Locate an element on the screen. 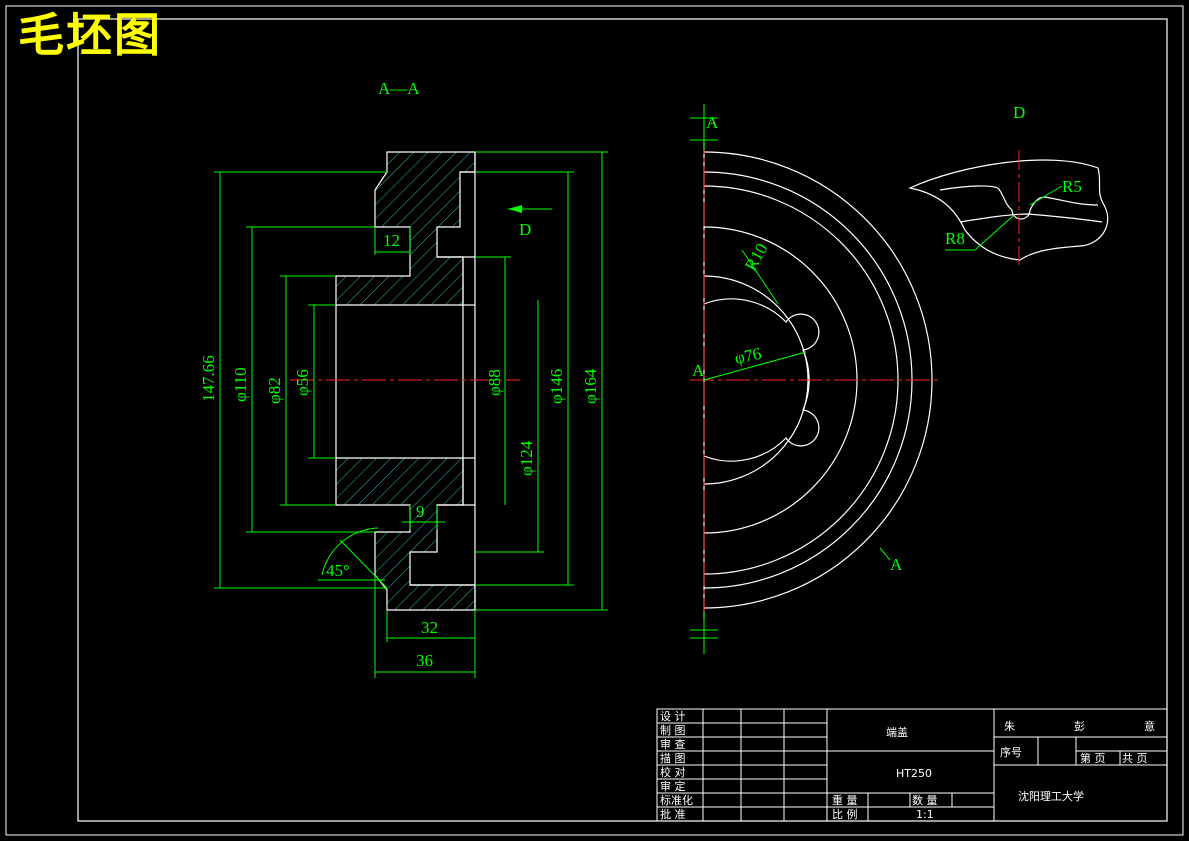 This screenshot has width=1189, height=841. total-label: 共 页 is located at coordinates (1135, 758).